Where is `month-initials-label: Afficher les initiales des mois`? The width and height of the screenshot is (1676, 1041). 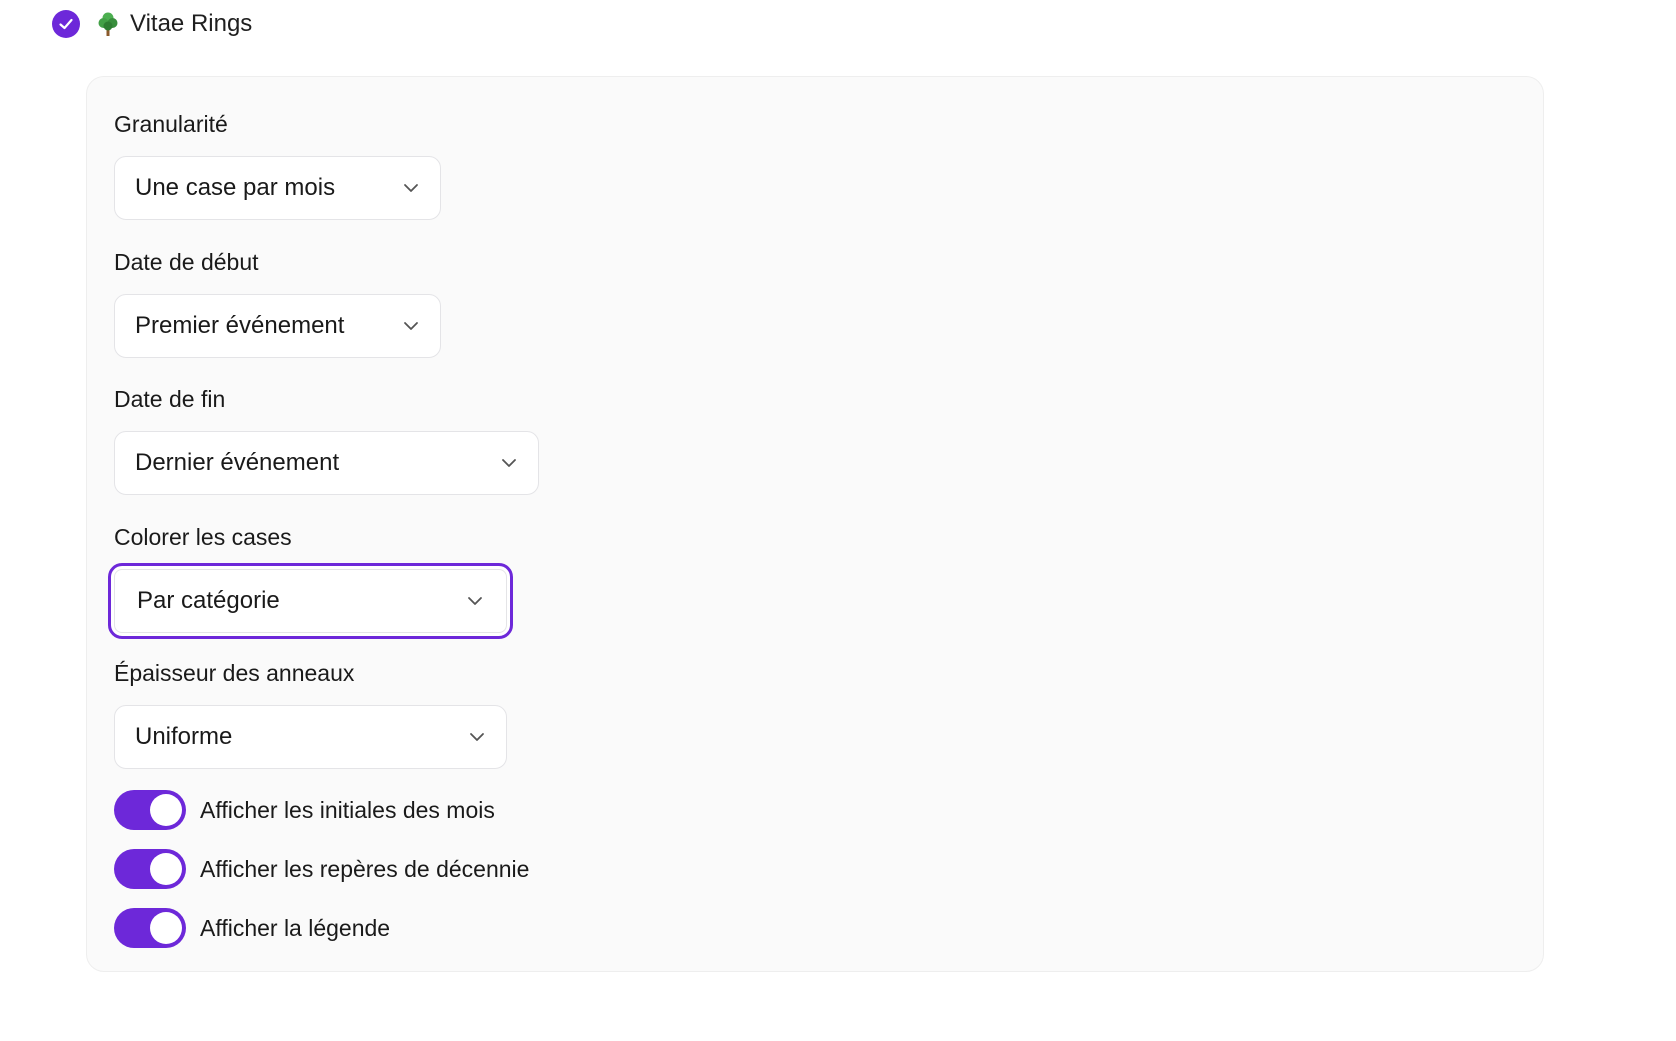 month-initials-label: Afficher les initiales des mois is located at coordinates (347, 809).